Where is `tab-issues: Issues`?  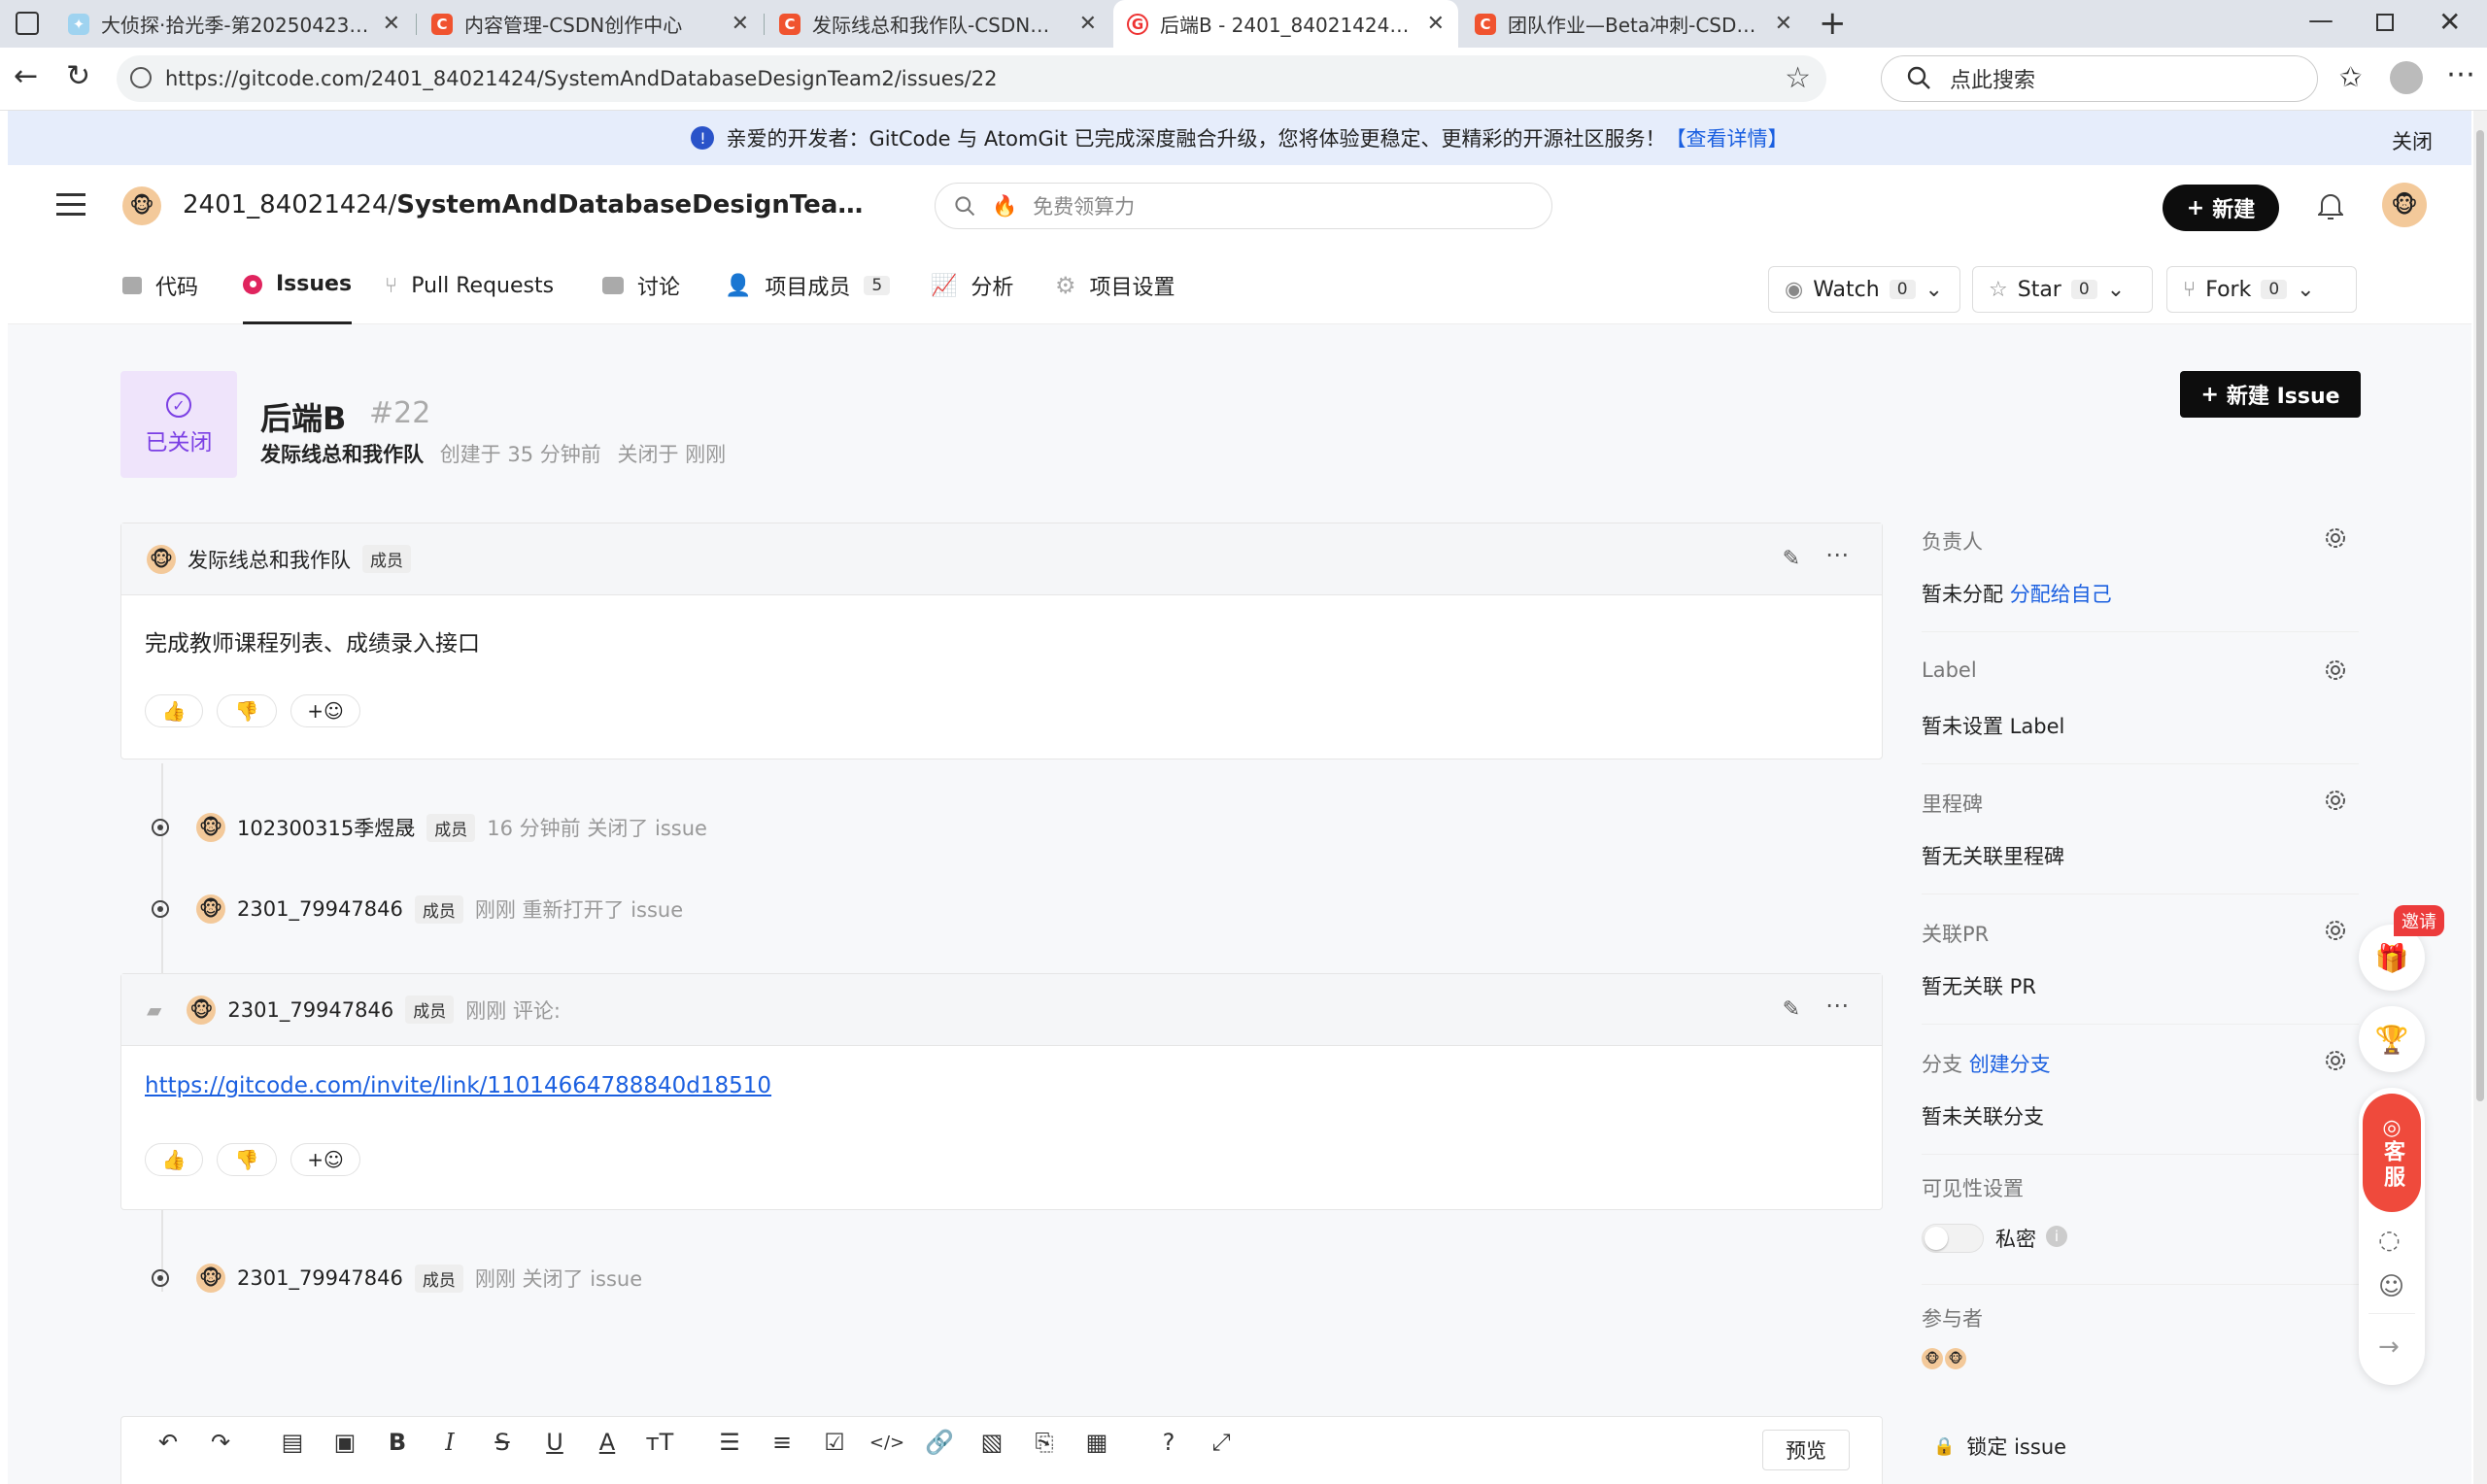
tab-issues: Issues is located at coordinates (298, 285).